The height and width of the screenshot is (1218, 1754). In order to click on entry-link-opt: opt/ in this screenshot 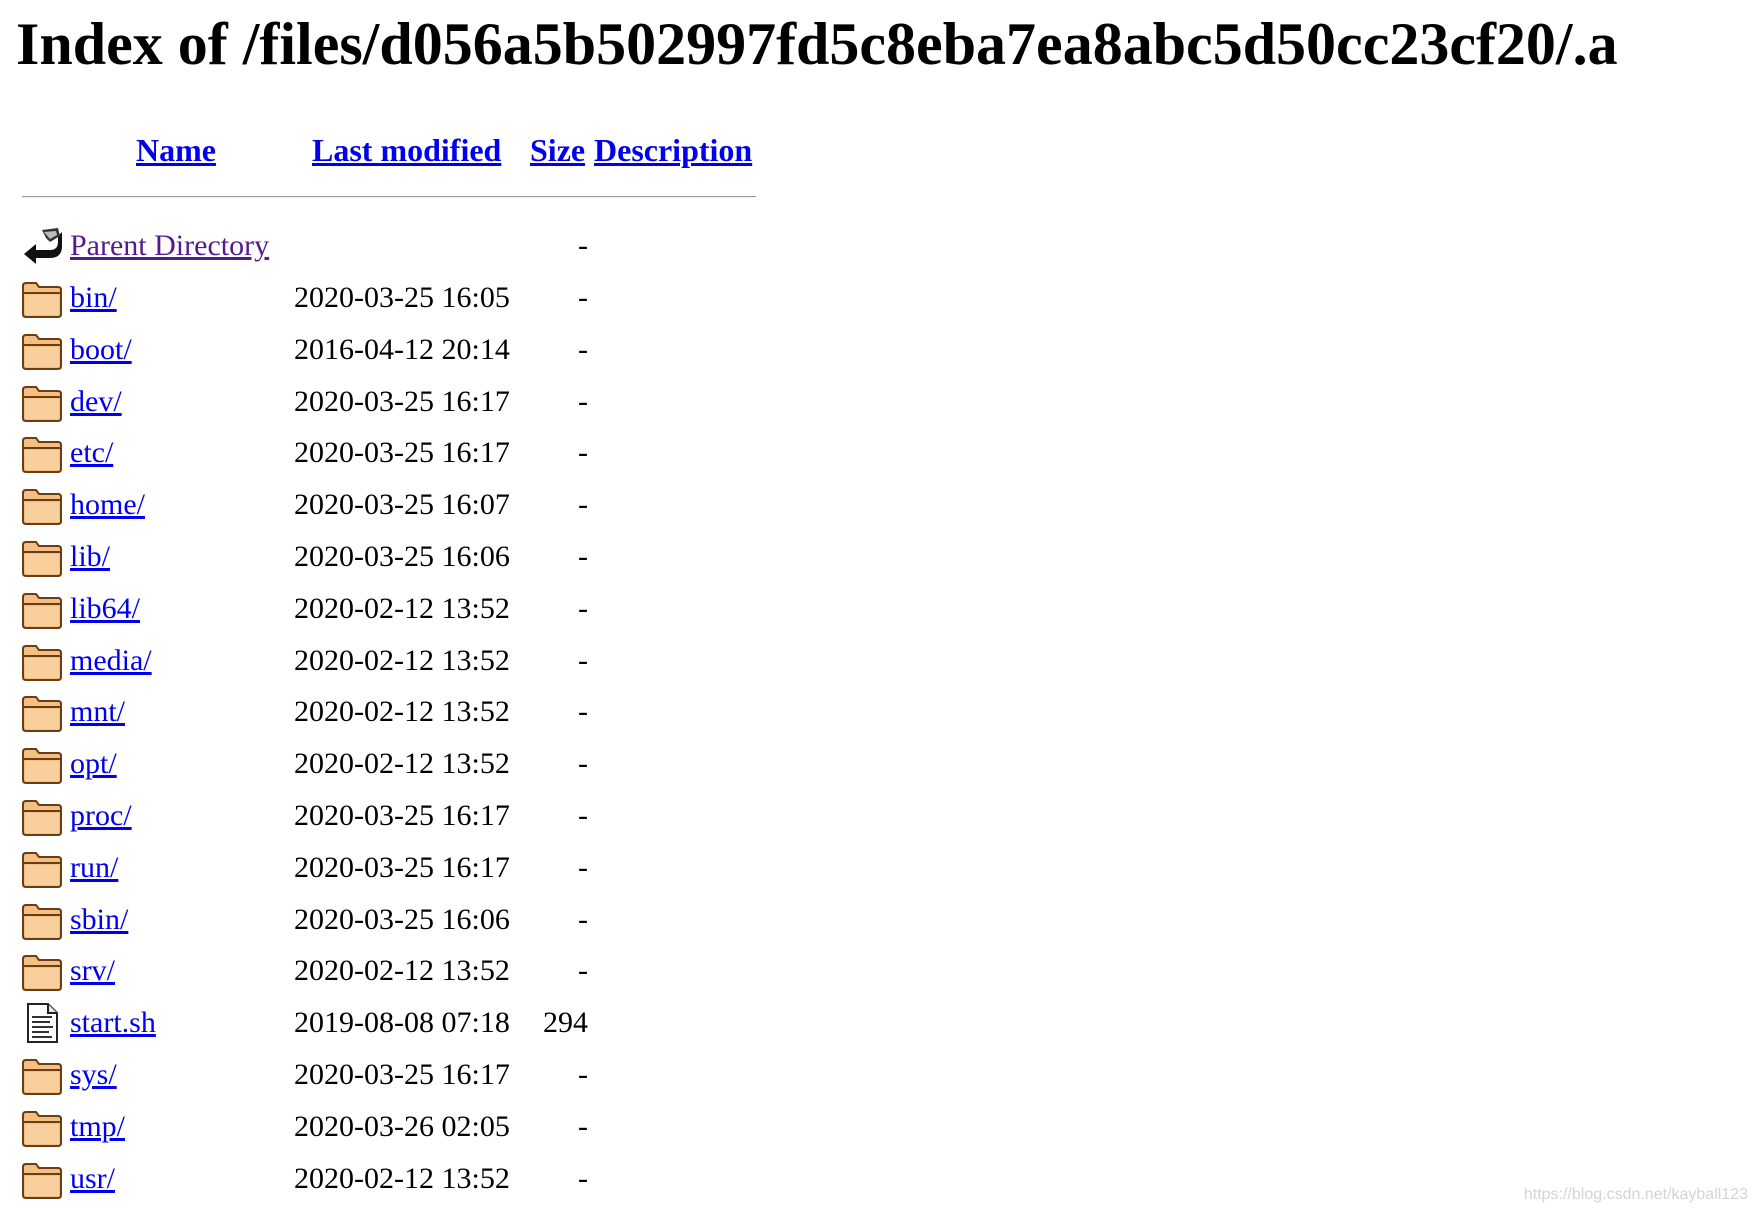, I will do `click(93, 764)`.